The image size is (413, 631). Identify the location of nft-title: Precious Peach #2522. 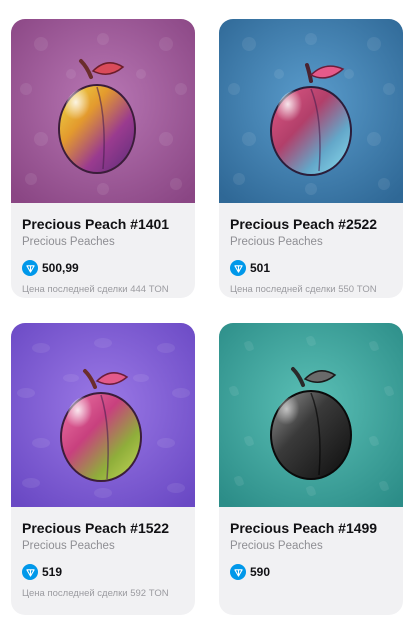
(304, 224).